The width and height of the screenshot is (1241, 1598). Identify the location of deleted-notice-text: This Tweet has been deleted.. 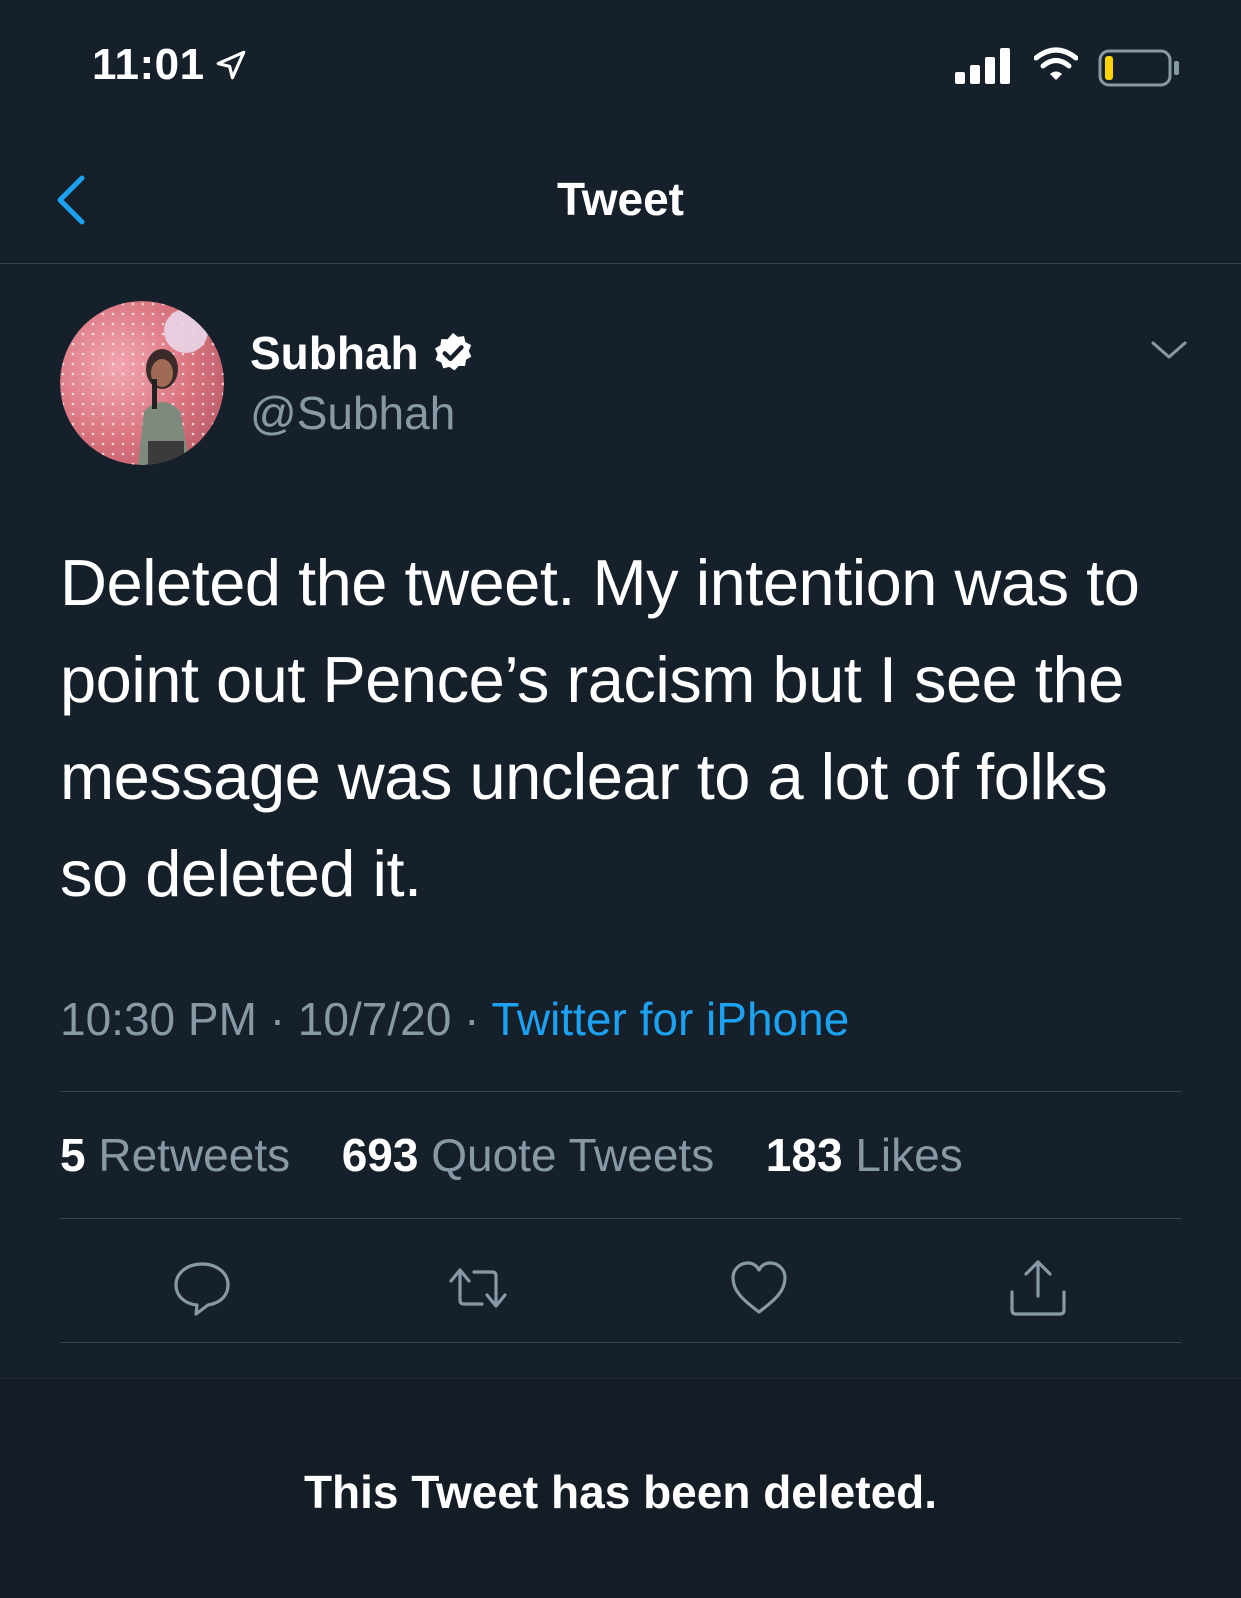
(620, 1492).